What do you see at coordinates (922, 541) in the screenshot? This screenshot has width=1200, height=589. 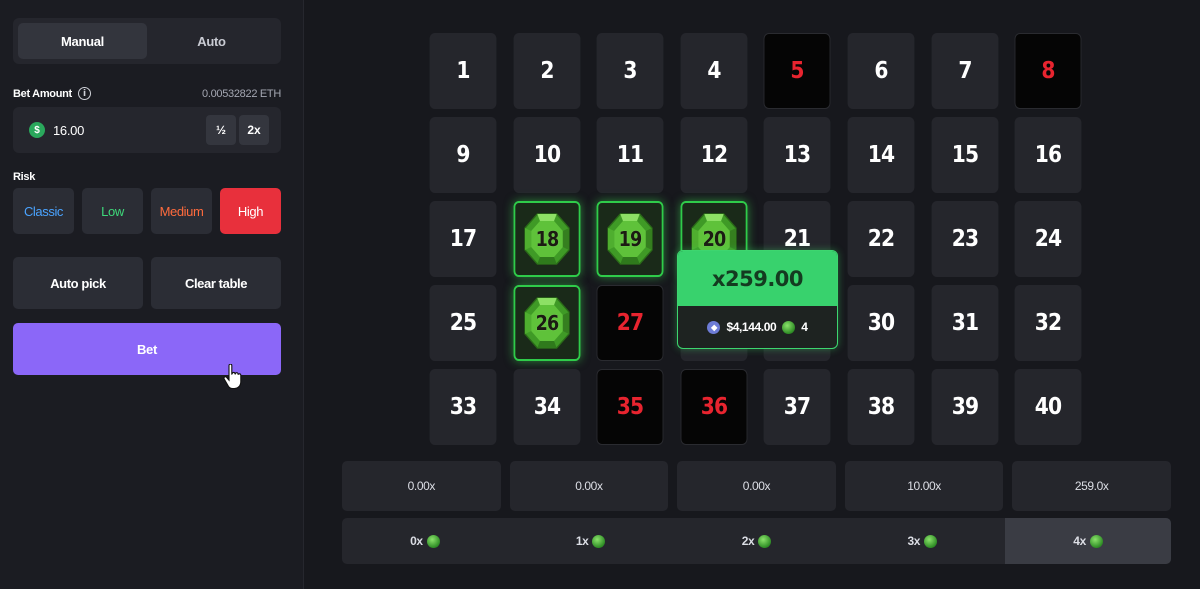 I see `hit-cell-3: 3x` at bounding box center [922, 541].